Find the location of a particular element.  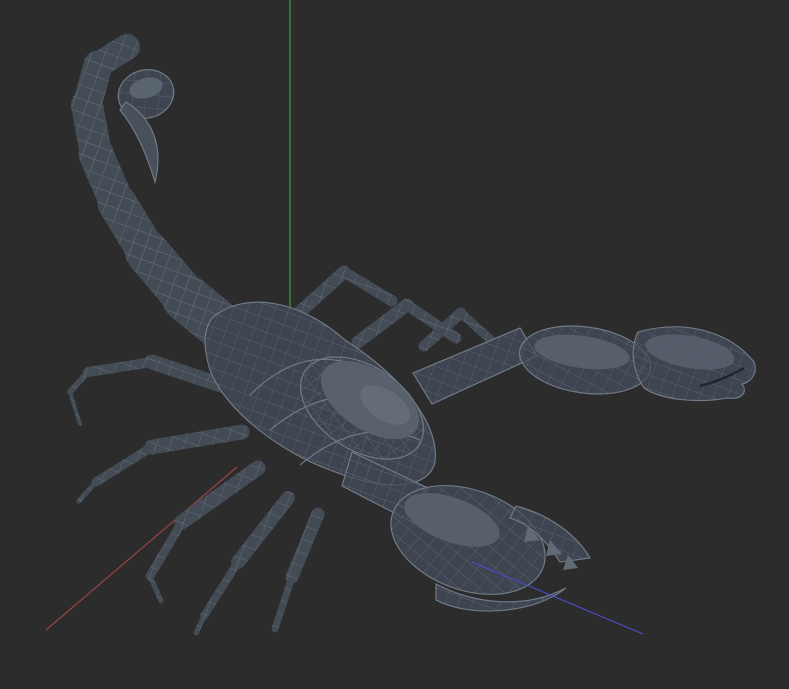

z-axis-line is located at coordinates (557, 598).